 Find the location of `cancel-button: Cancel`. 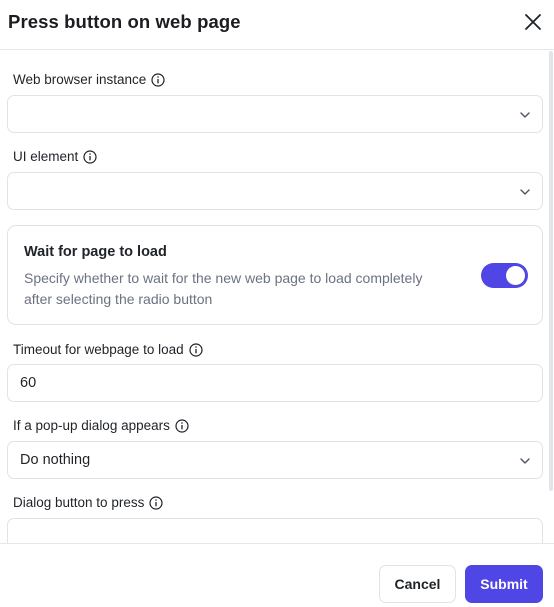

cancel-button: Cancel is located at coordinates (417, 584).